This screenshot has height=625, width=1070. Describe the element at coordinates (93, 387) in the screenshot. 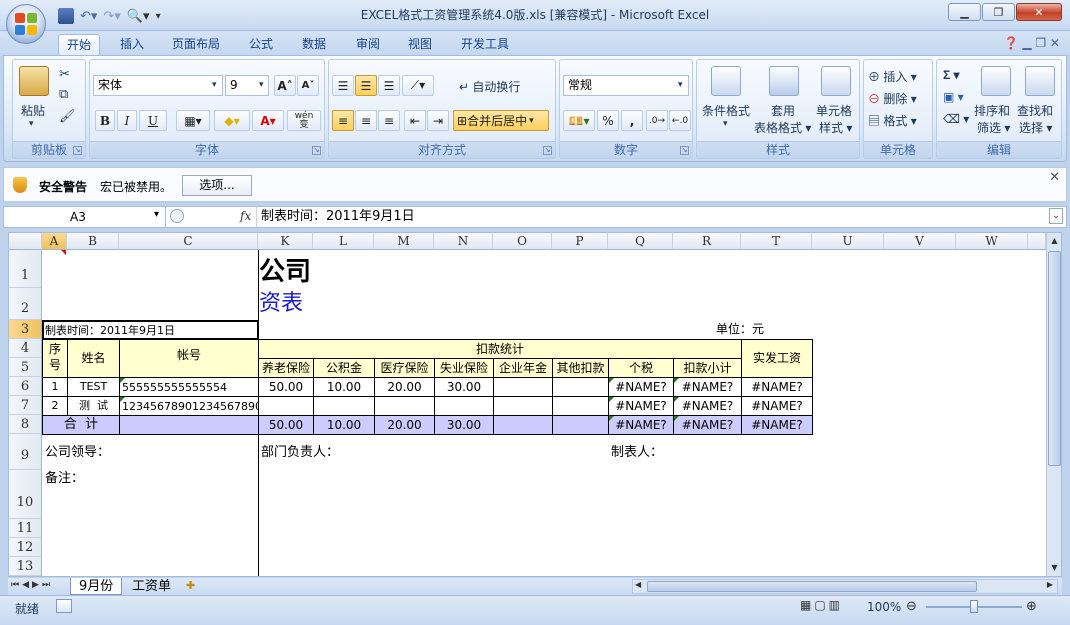

I see `row1-name: TEST` at that location.